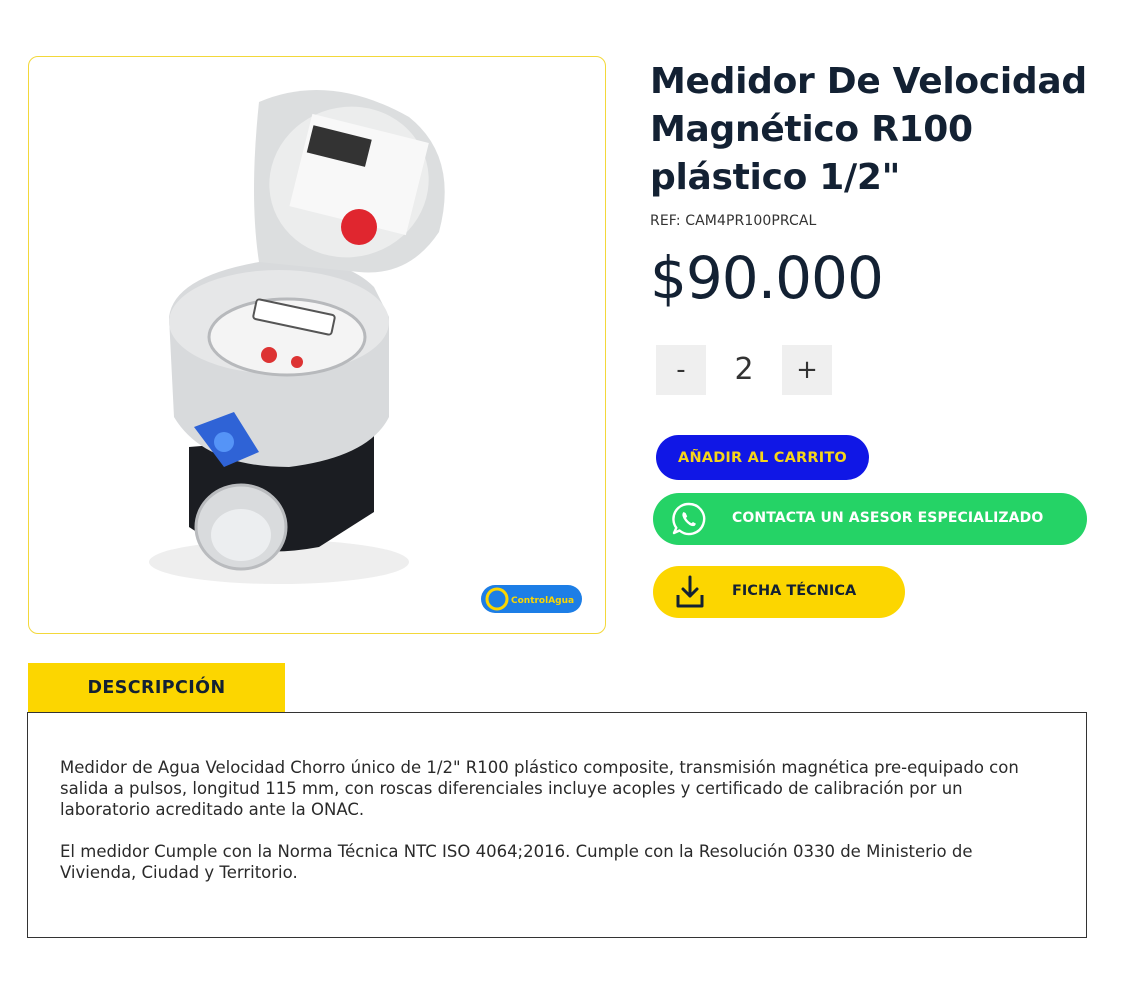 This screenshot has width=1122, height=981. Describe the element at coordinates (807, 370) in the screenshot. I see `quantity-increase-button: +` at that location.